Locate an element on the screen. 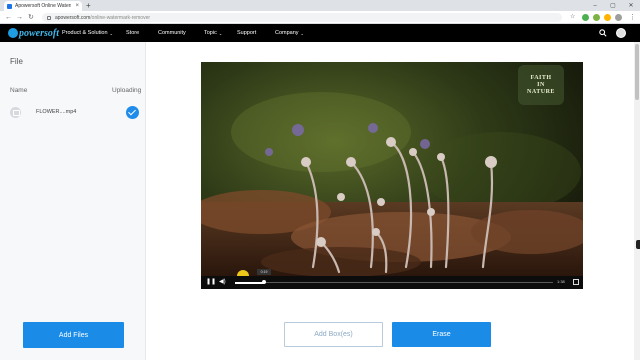 This screenshot has height=360, width=640. nav-community: Community is located at coordinates (172, 33).